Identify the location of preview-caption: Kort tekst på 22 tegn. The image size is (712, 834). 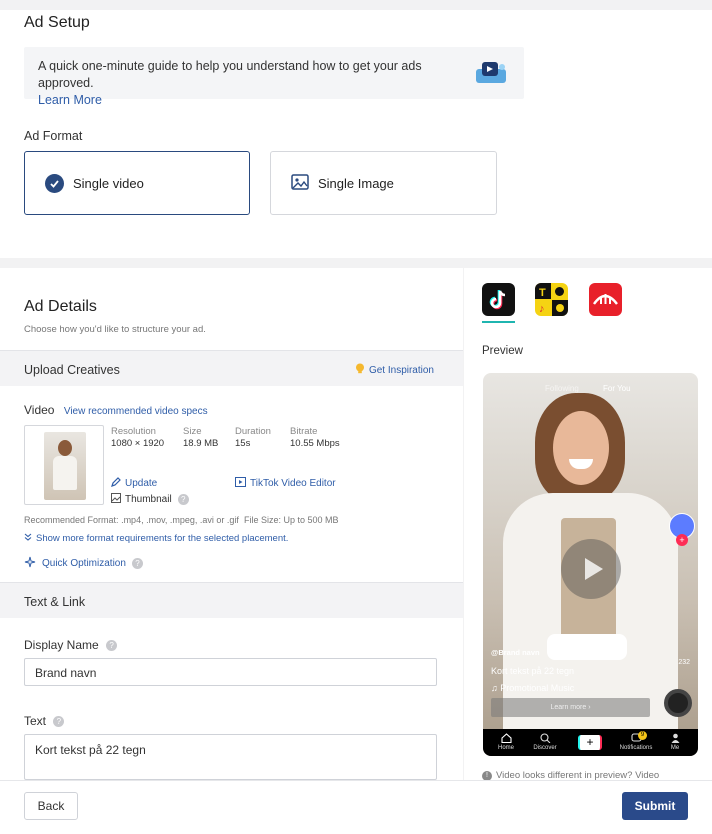
(533, 671).